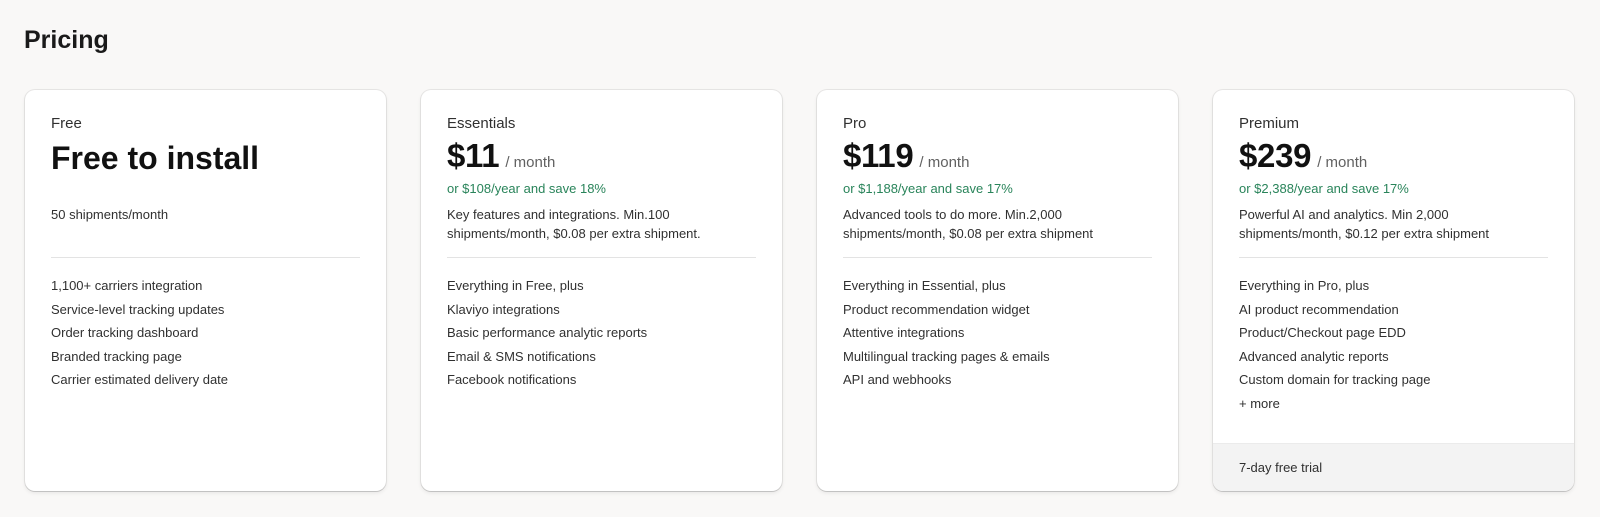 Image resolution: width=1600 pixels, height=517 pixels. I want to click on feature-item: 1,100+ carriers integration, so click(127, 285).